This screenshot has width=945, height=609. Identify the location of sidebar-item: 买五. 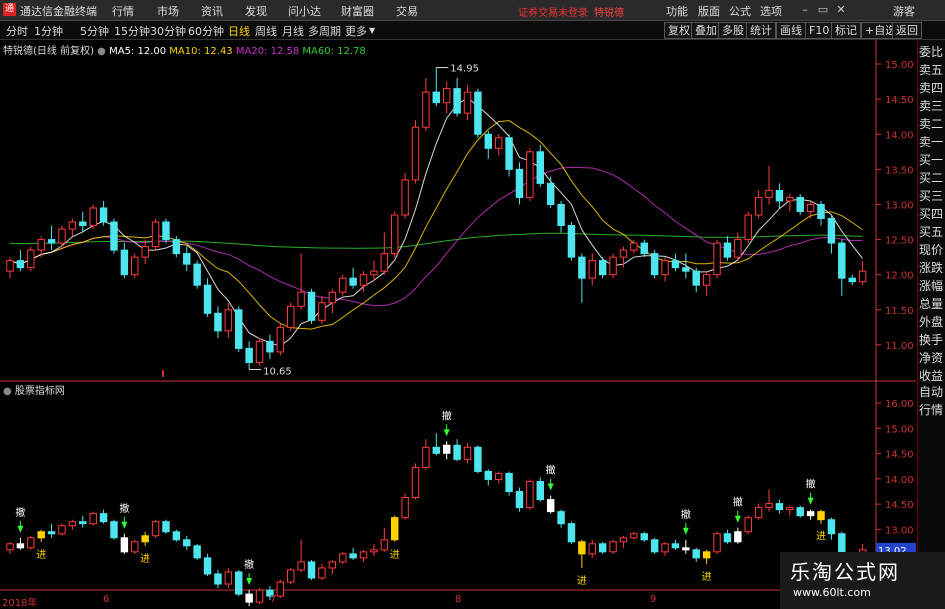
(932, 232).